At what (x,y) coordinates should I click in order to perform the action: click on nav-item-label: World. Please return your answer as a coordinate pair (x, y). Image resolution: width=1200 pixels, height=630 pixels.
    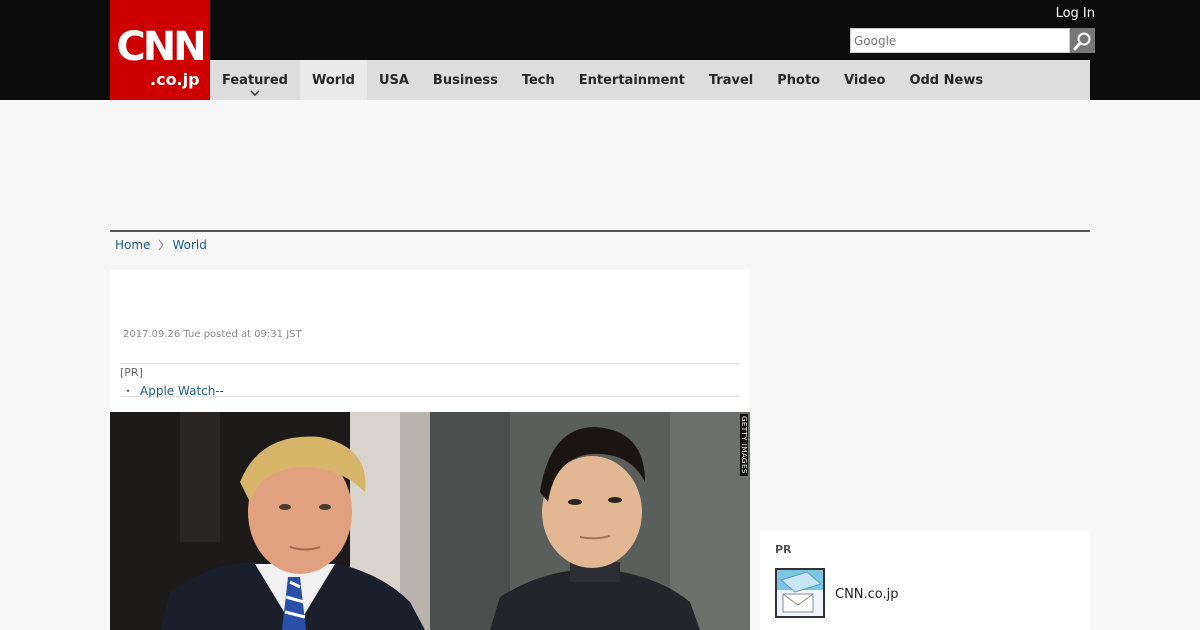
    Looking at the image, I should click on (333, 80).